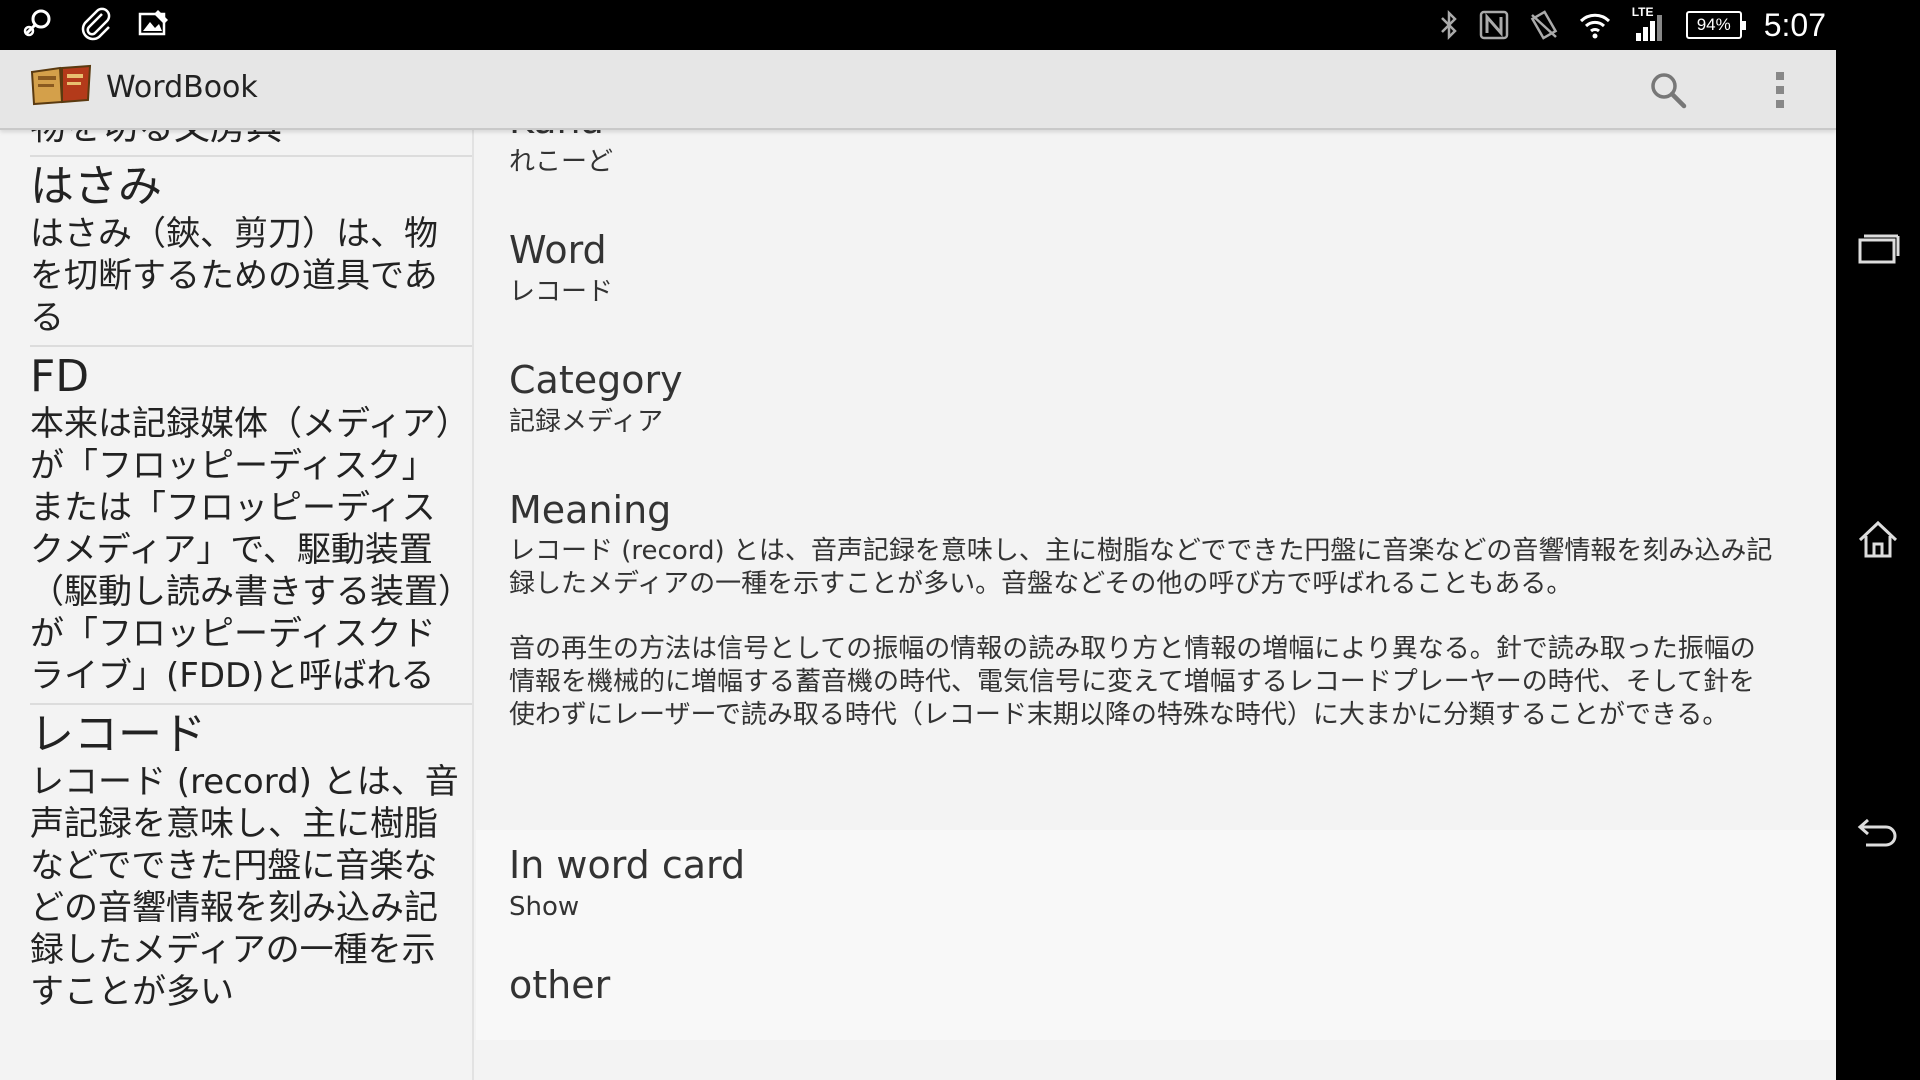 The height and width of the screenshot is (1080, 1920). Describe the element at coordinates (918, 90) in the screenshot. I see `action-bar: WordBook` at that location.